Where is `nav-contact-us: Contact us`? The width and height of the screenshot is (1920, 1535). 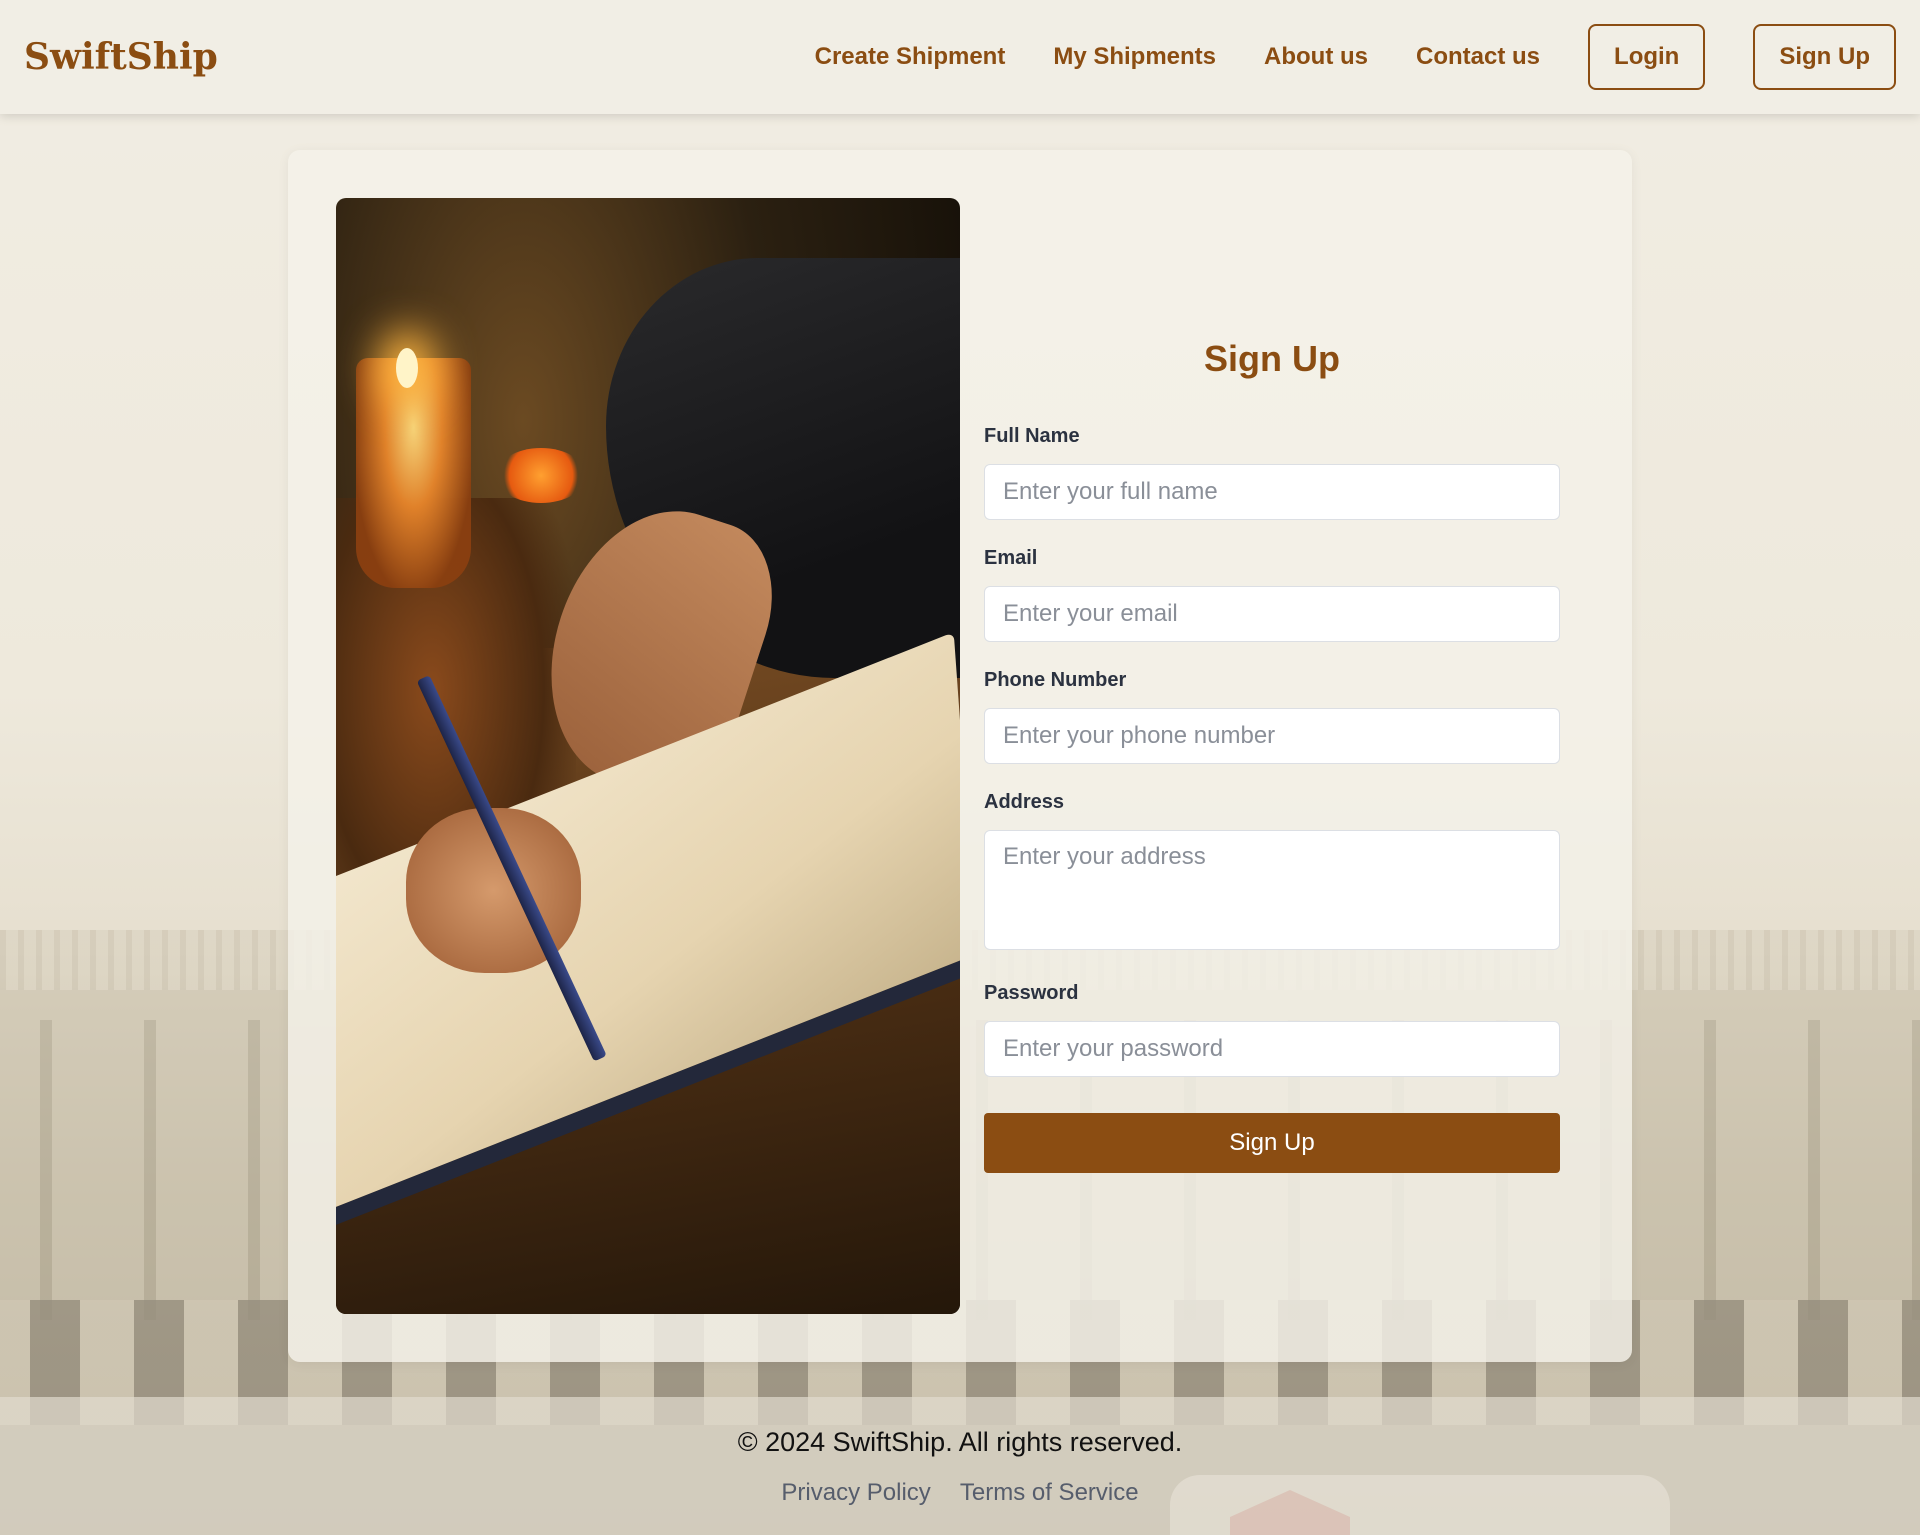 nav-contact-us: Contact us is located at coordinates (1478, 57).